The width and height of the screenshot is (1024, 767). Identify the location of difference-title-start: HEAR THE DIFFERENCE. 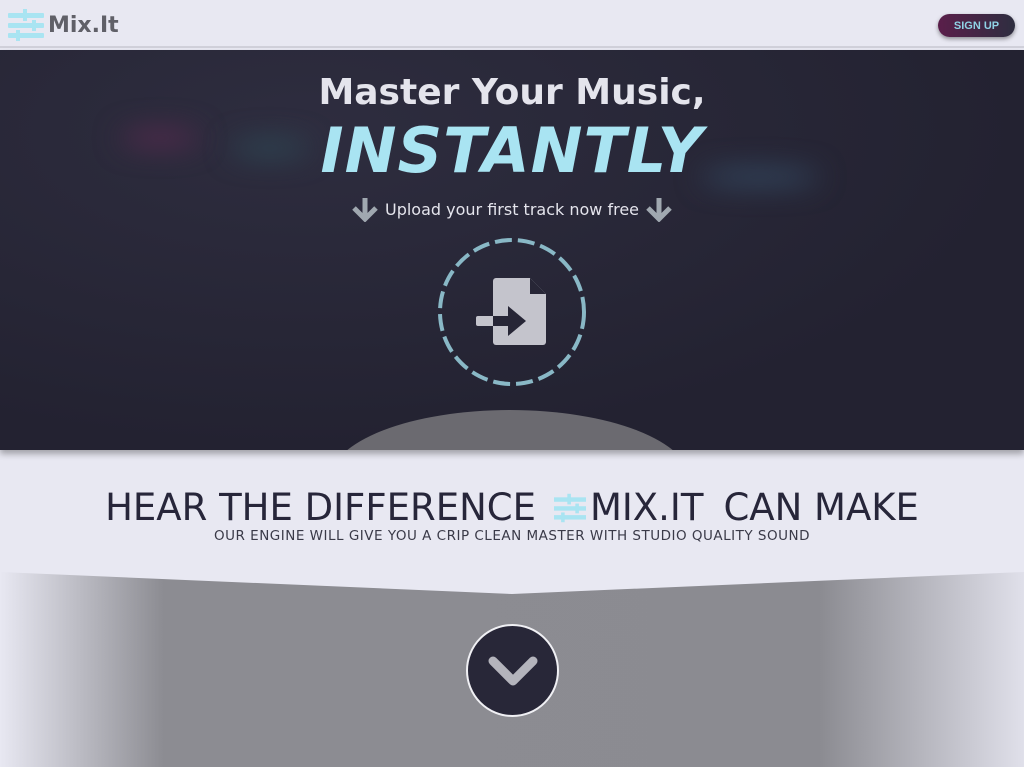
(320, 507).